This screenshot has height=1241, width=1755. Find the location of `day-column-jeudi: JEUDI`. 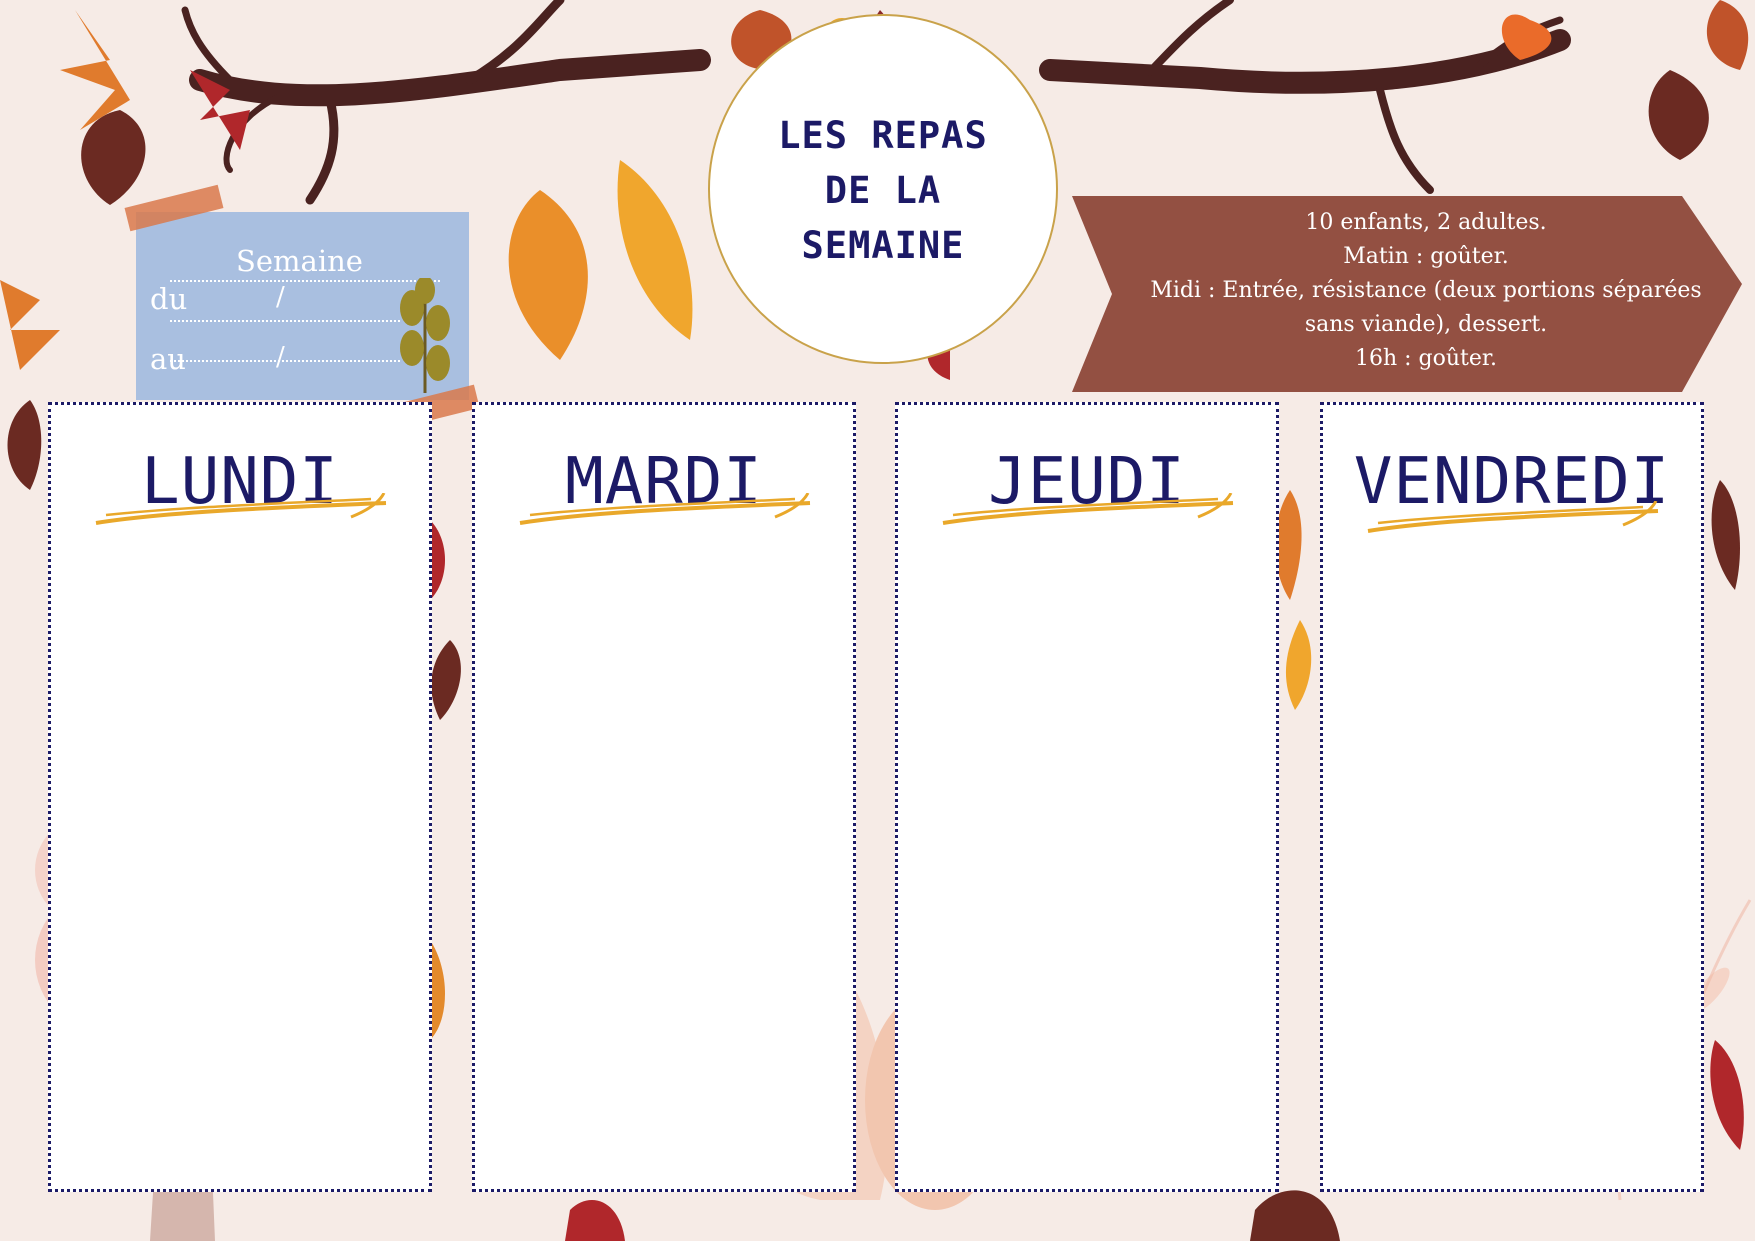

day-column-jeudi: JEUDI is located at coordinates (1087, 797).